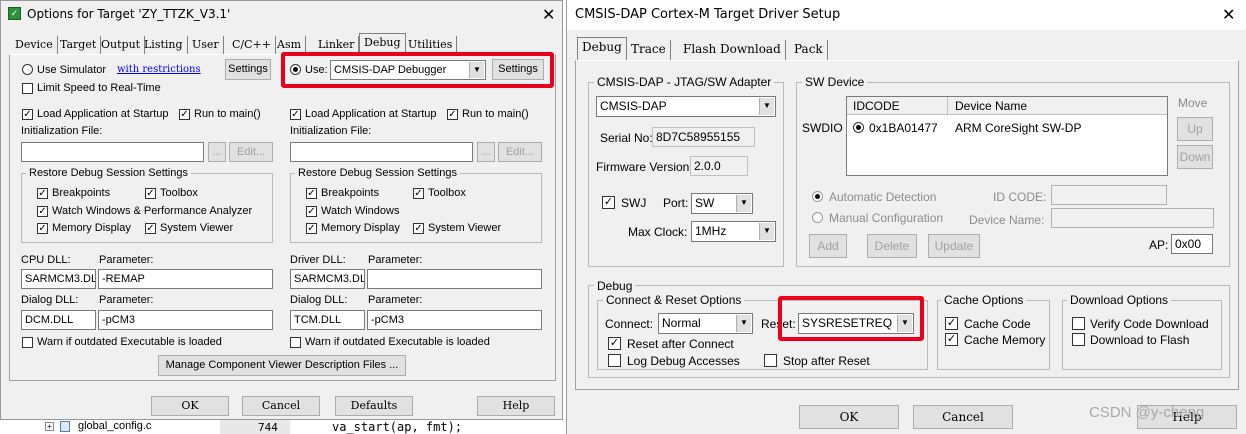 Image resolution: width=1246 pixels, height=434 pixels. I want to click on sim-sysviewer-label: System Viewer, so click(197, 228).